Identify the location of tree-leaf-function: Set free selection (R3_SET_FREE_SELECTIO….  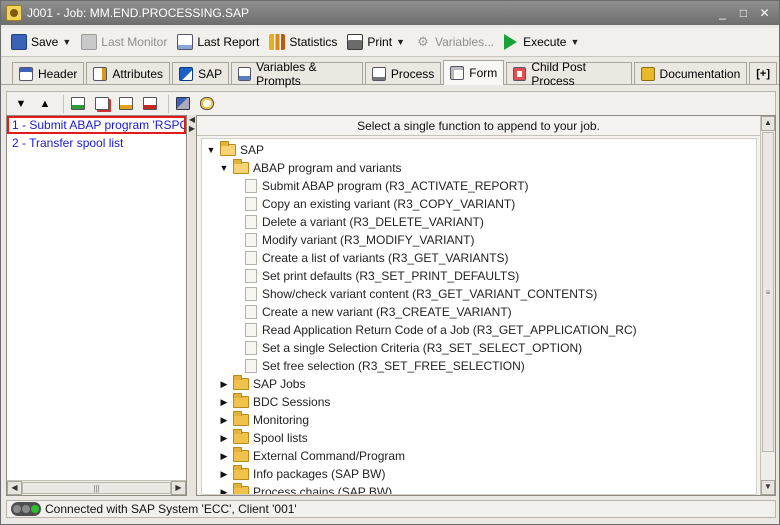
(385, 366).